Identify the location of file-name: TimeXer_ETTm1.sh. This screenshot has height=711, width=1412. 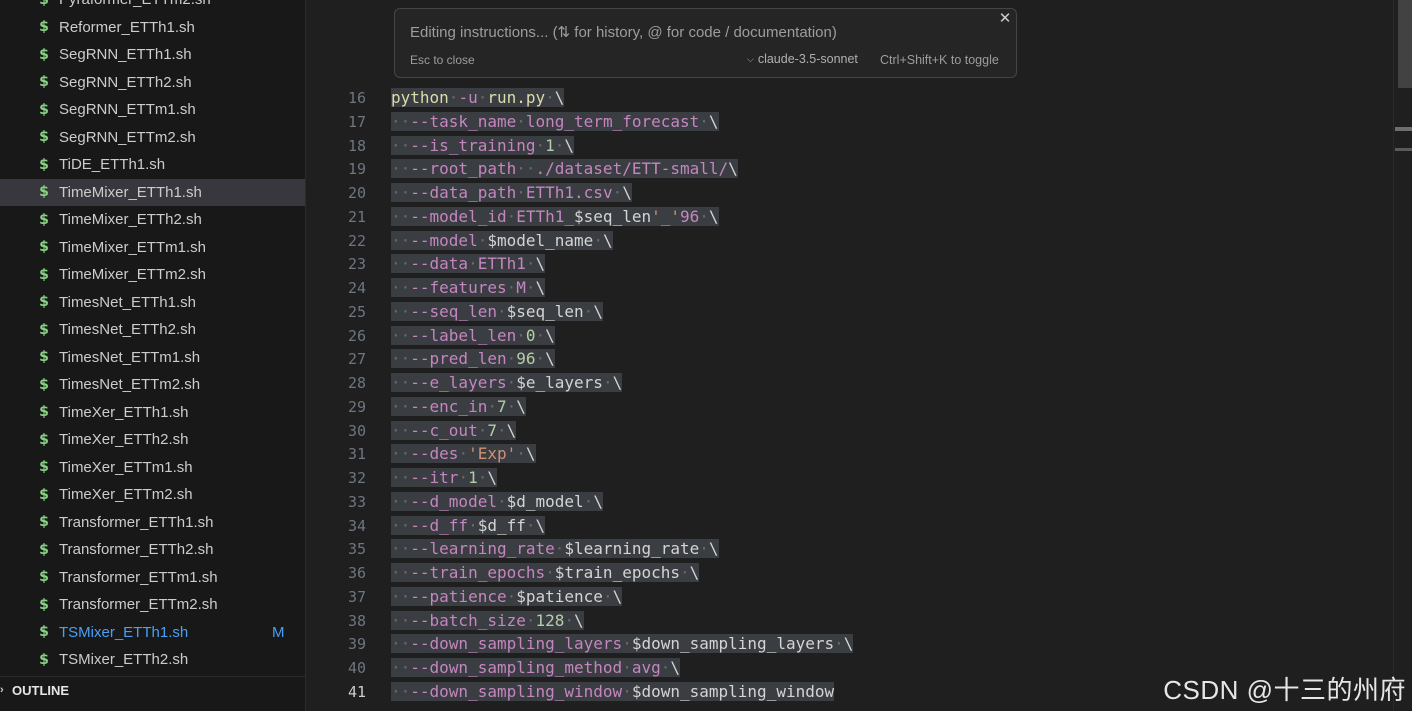
(126, 467).